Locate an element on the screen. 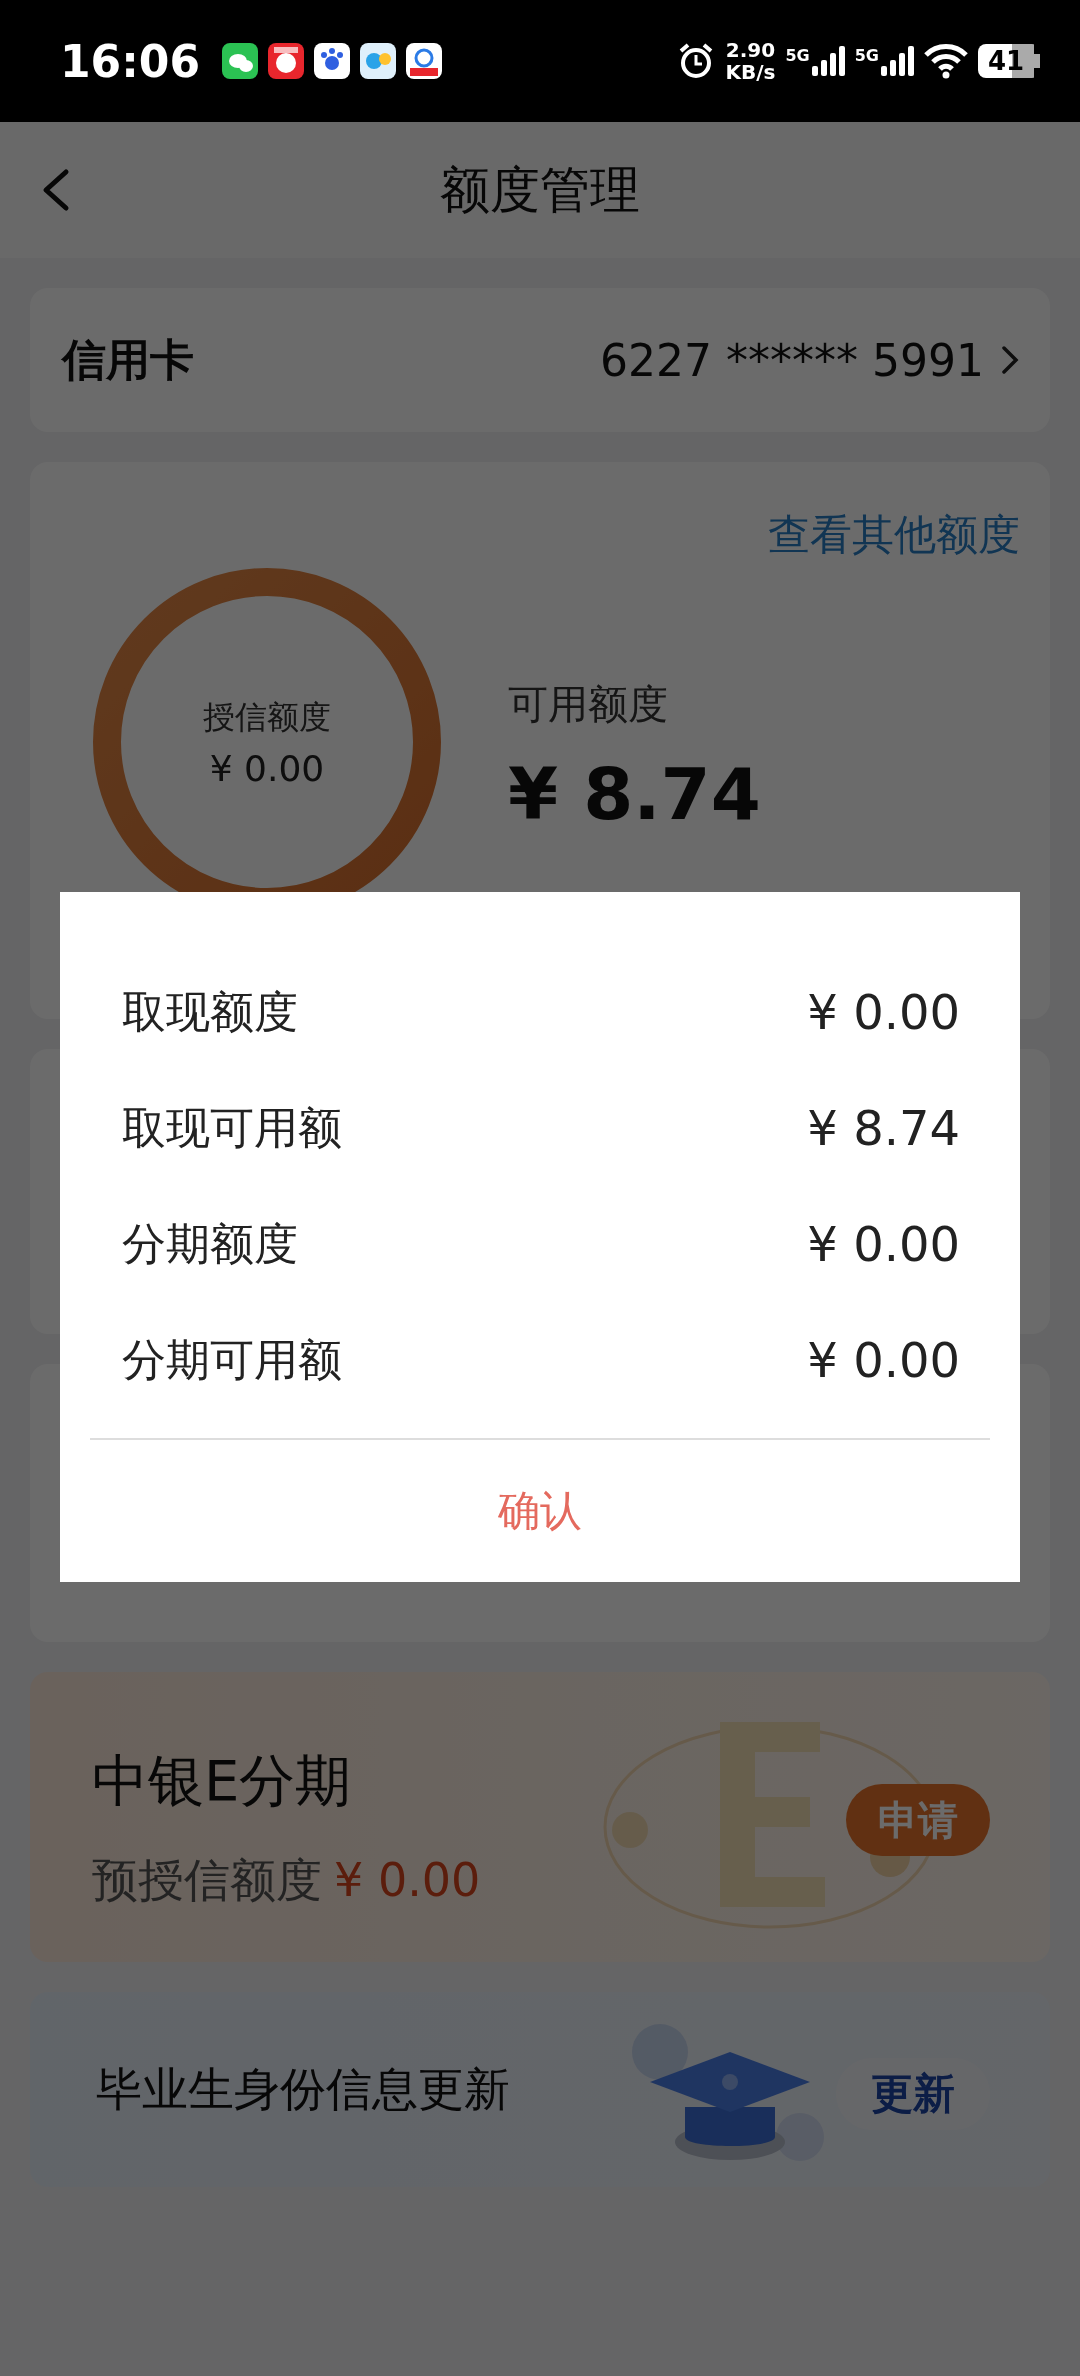  available-limit-value: ¥ 8.74 is located at coordinates (634, 794).